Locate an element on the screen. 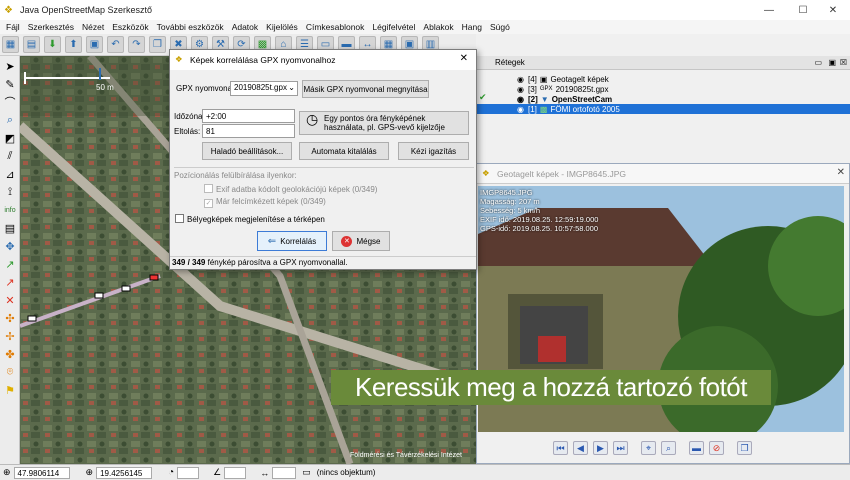  close-button: ✕ is located at coordinates (833, 10).